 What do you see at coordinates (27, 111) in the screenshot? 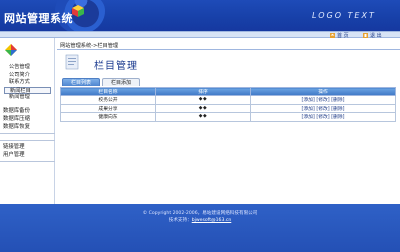
I see `sidebar-item-db-backup: 数据库备份` at bounding box center [27, 111].